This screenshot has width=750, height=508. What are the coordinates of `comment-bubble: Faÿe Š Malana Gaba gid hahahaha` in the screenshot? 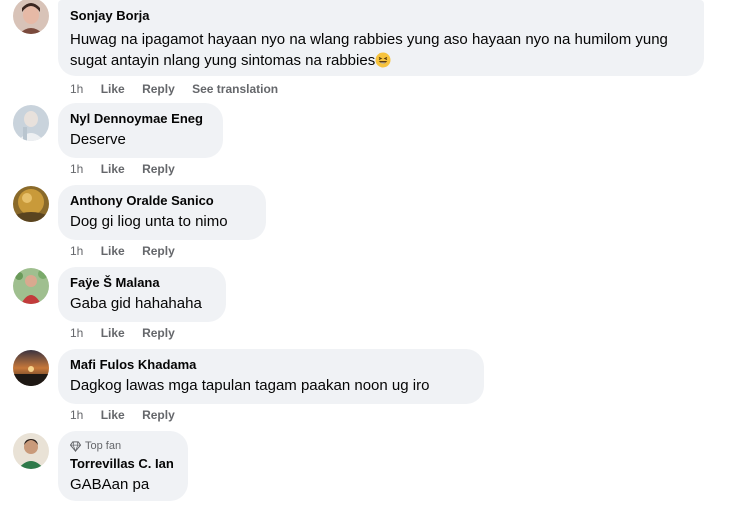 It's located at (142, 294).